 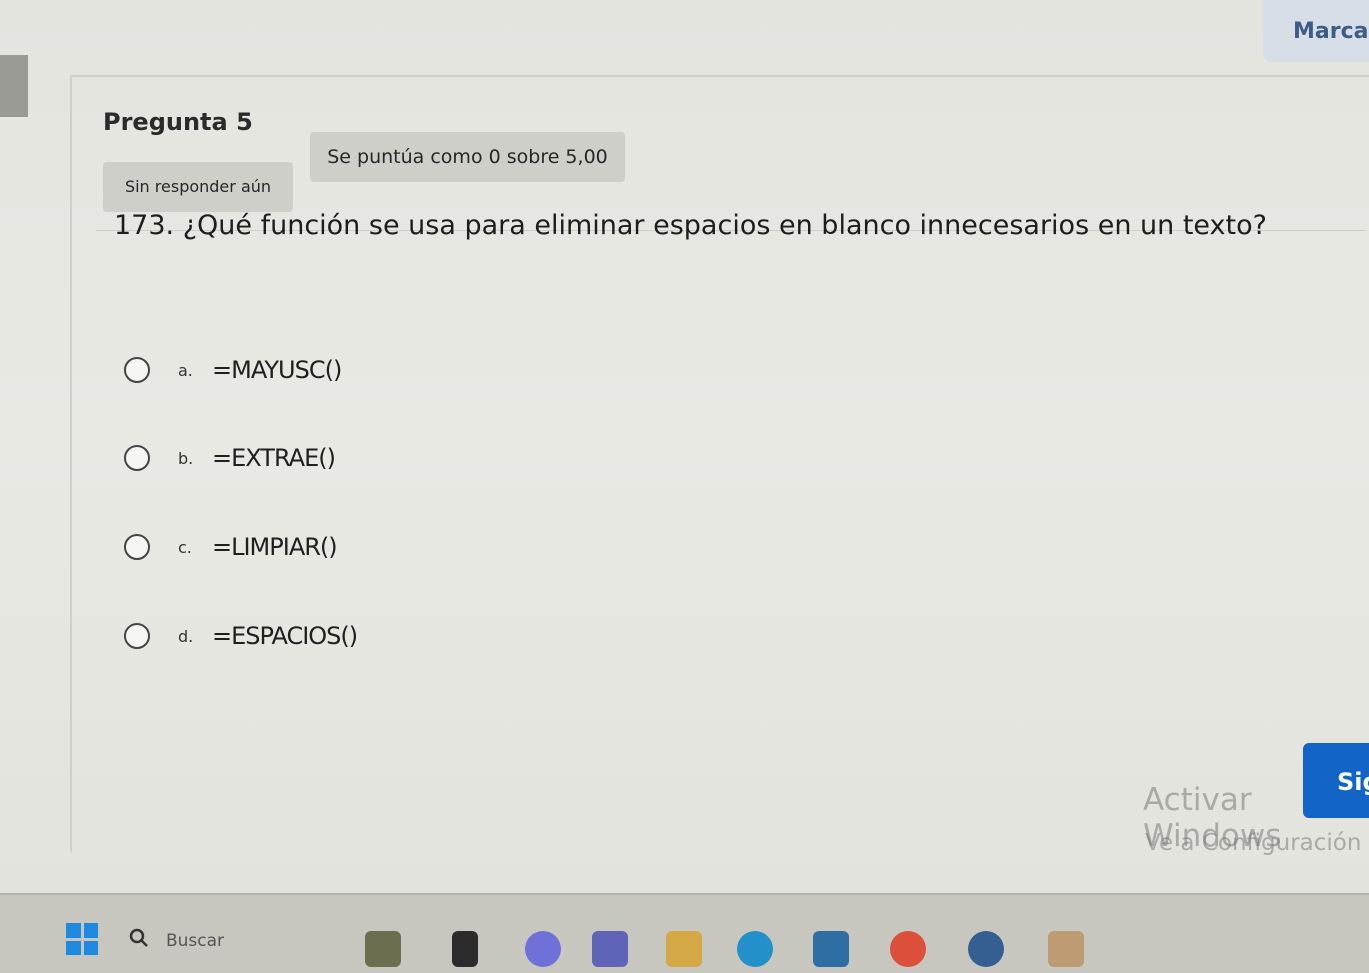 What do you see at coordinates (185, 547) in the screenshot?
I see `option-c-letter: c.` at bounding box center [185, 547].